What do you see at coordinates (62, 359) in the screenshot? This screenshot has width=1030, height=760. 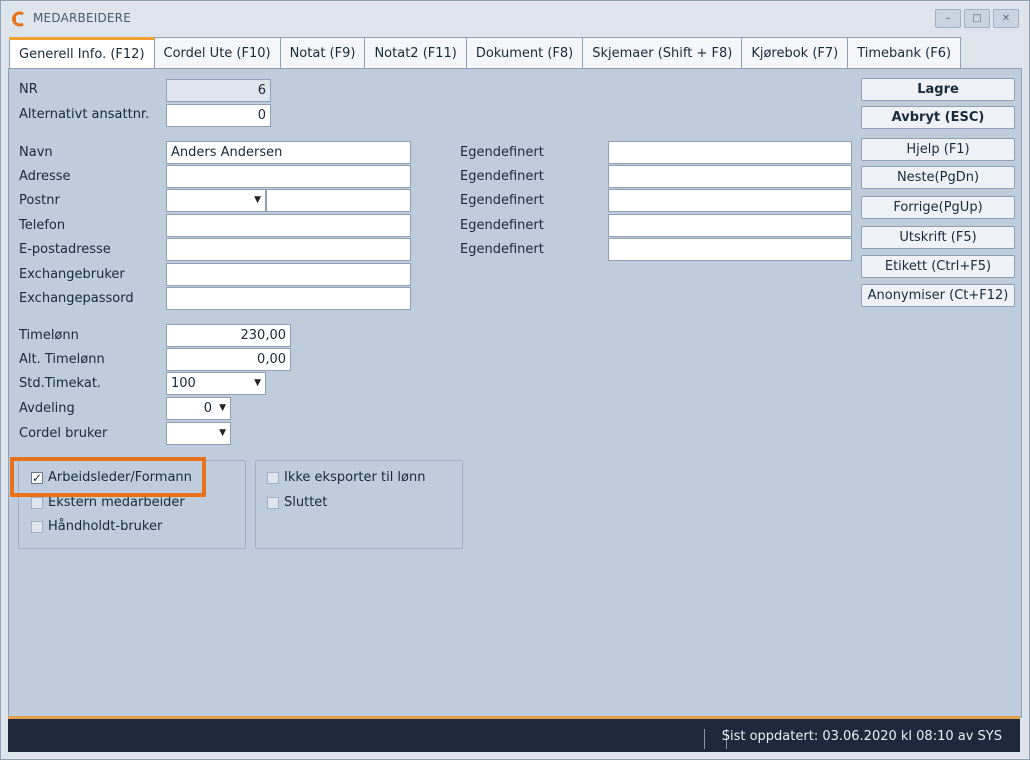 I see `alt-timelonn-label: Alt. Timelønn` at bounding box center [62, 359].